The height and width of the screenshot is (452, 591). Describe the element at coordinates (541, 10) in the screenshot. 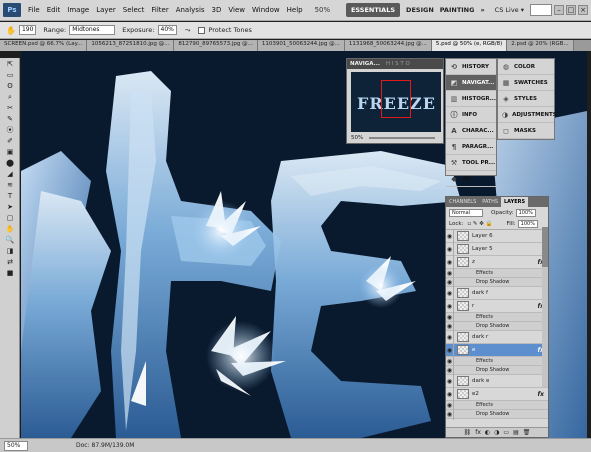

I see `search-input` at that location.